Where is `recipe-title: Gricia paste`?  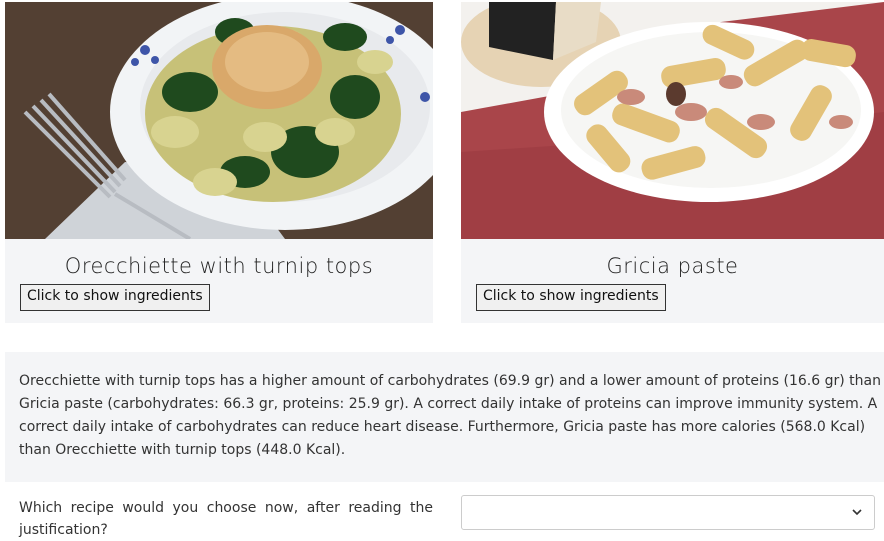
recipe-title: Gricia paste is located at coordinates (672, 266).